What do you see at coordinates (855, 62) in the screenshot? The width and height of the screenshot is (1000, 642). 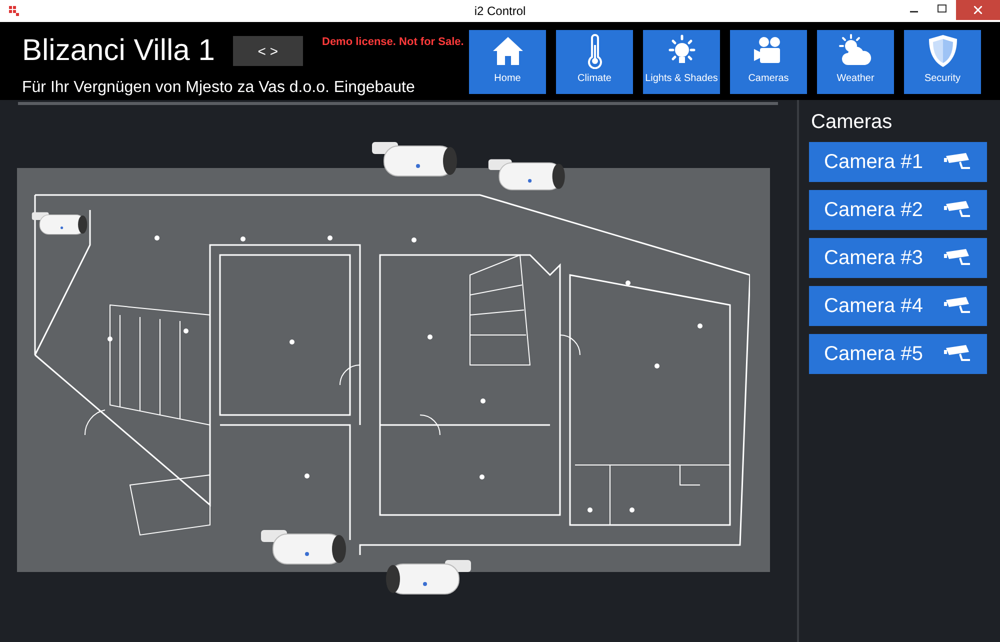 I see `nav-tile: Weather` at bounding box center [855, 62].